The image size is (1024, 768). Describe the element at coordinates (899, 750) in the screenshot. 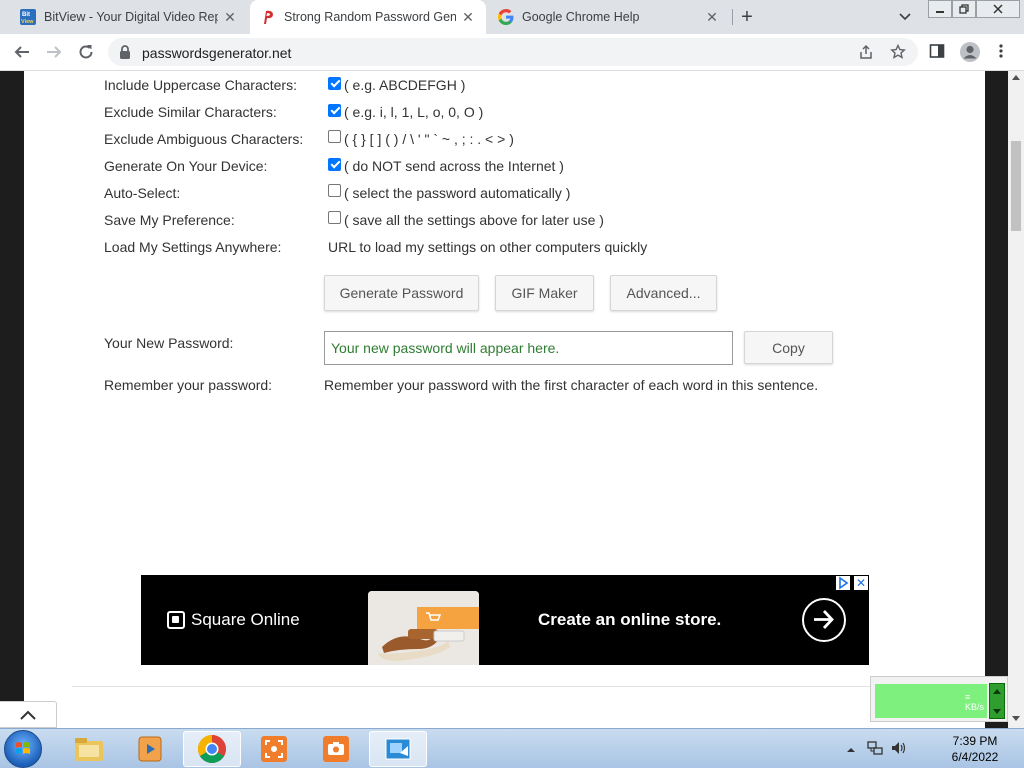

I see `volume-icon` at that location.